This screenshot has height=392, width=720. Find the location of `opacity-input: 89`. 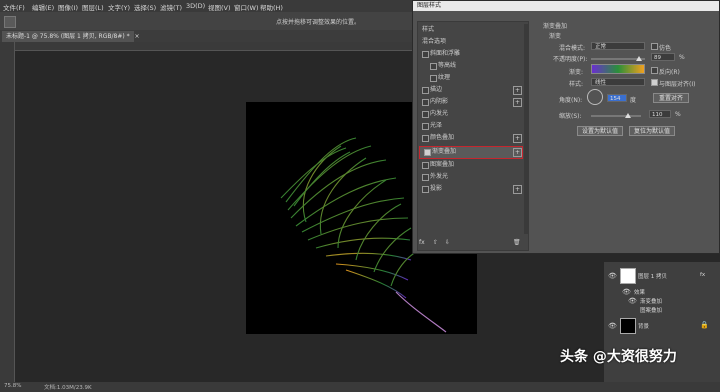

opacity-input: 89 is located at coordinates (663, 57).